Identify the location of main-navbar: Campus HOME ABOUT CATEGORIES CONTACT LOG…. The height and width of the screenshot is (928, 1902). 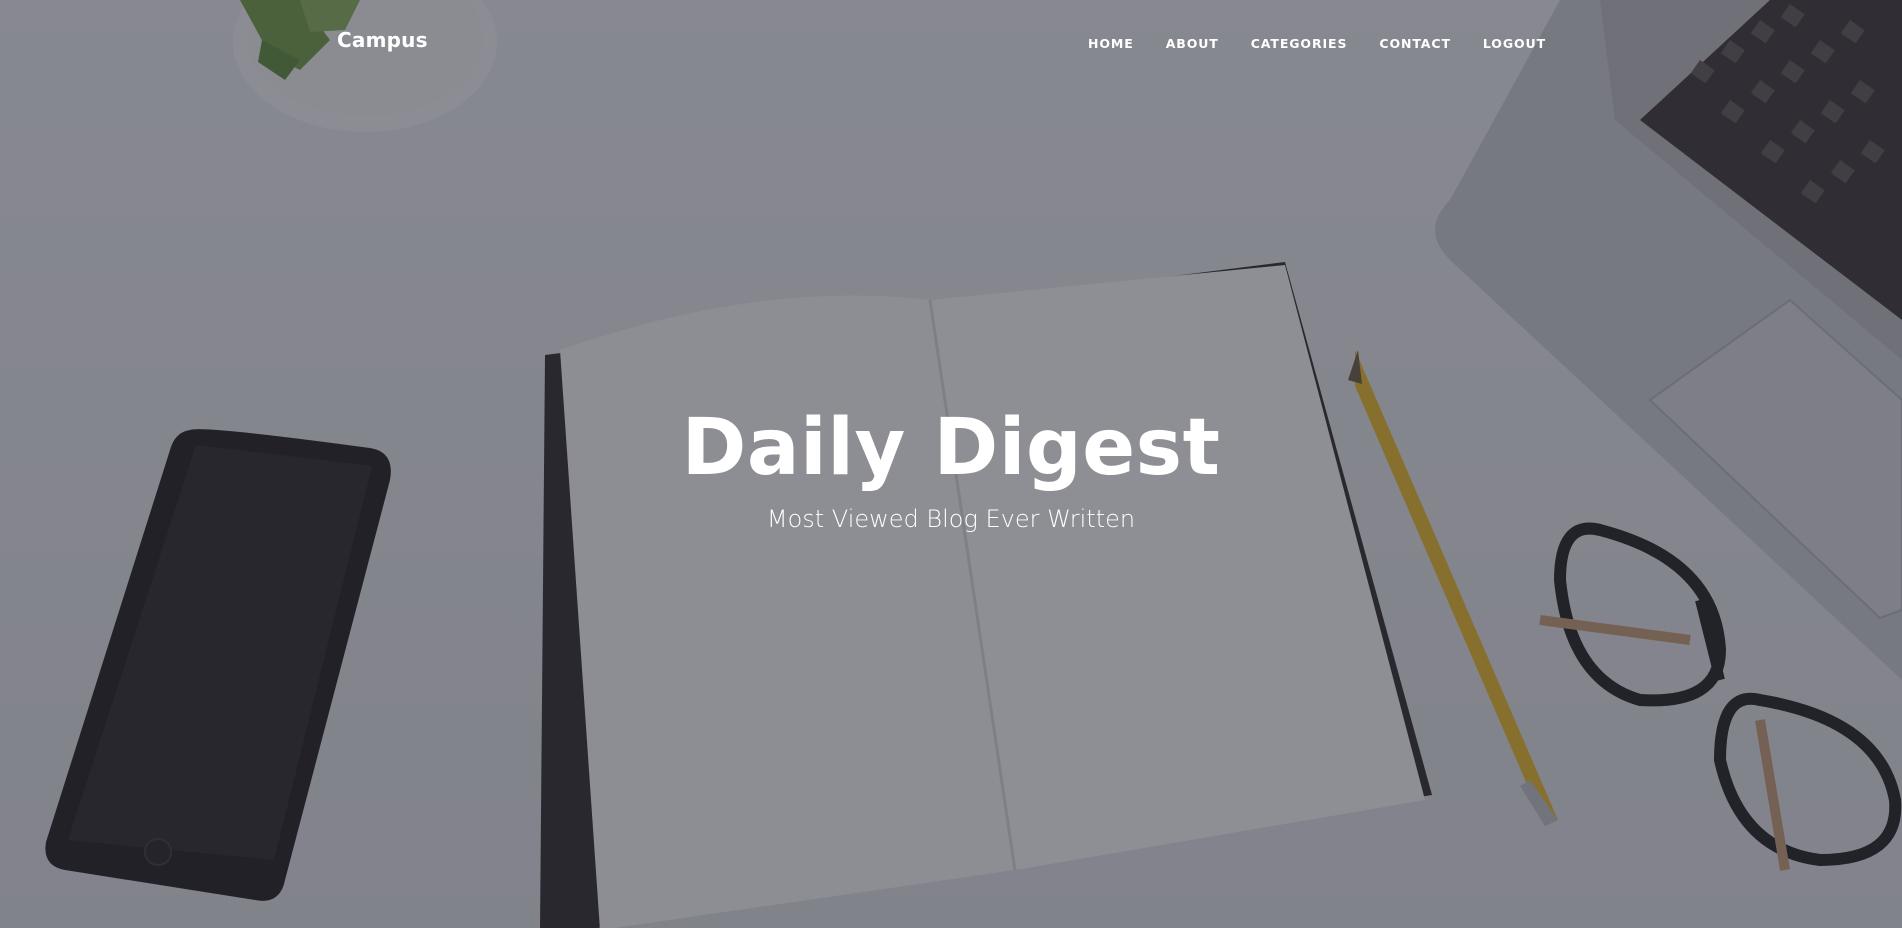
(951, 42).